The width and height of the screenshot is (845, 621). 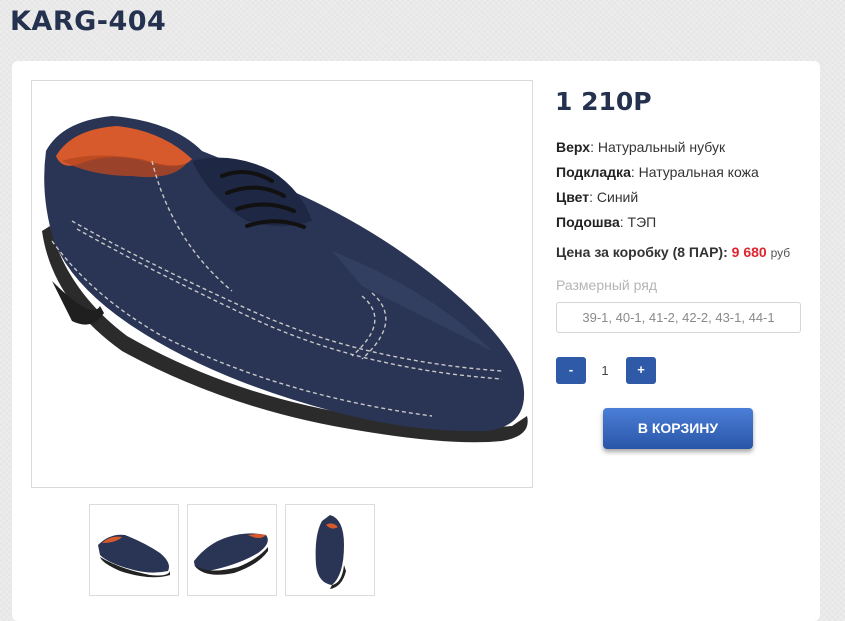 I want to click on spec-value: : ТЭП, so click(x=638, y=222).